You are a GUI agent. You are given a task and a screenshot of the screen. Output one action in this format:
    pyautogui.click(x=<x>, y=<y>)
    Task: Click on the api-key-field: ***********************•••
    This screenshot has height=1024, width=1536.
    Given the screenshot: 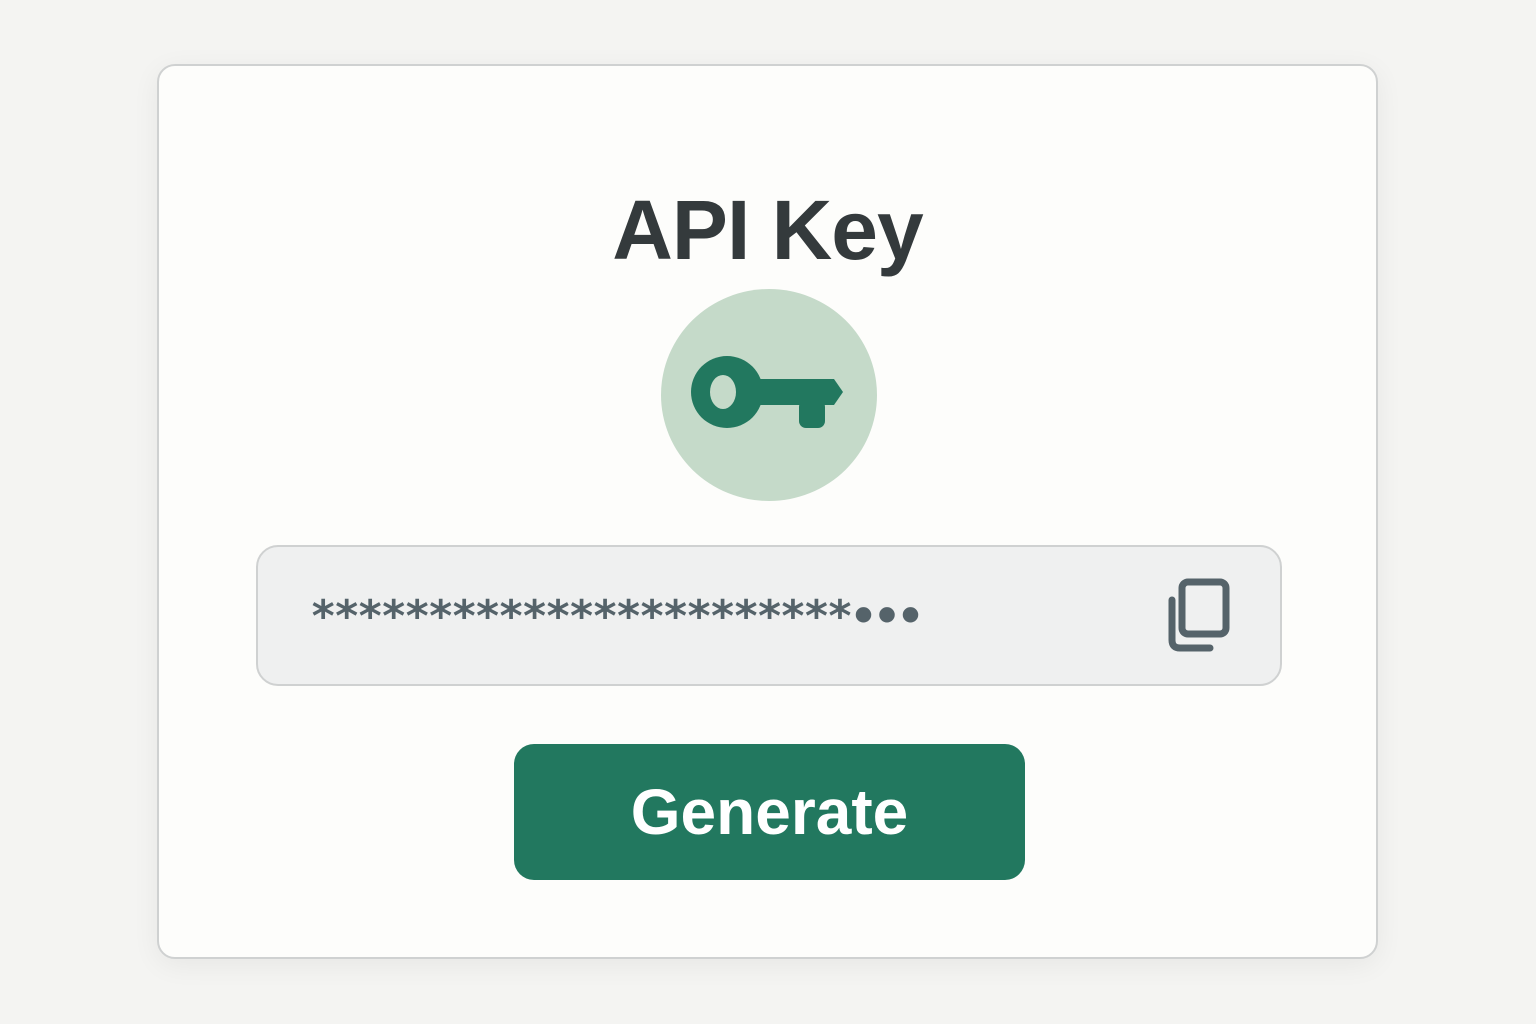 What is the action you would take?
    pyautogui.click(x=769, y=615)
    